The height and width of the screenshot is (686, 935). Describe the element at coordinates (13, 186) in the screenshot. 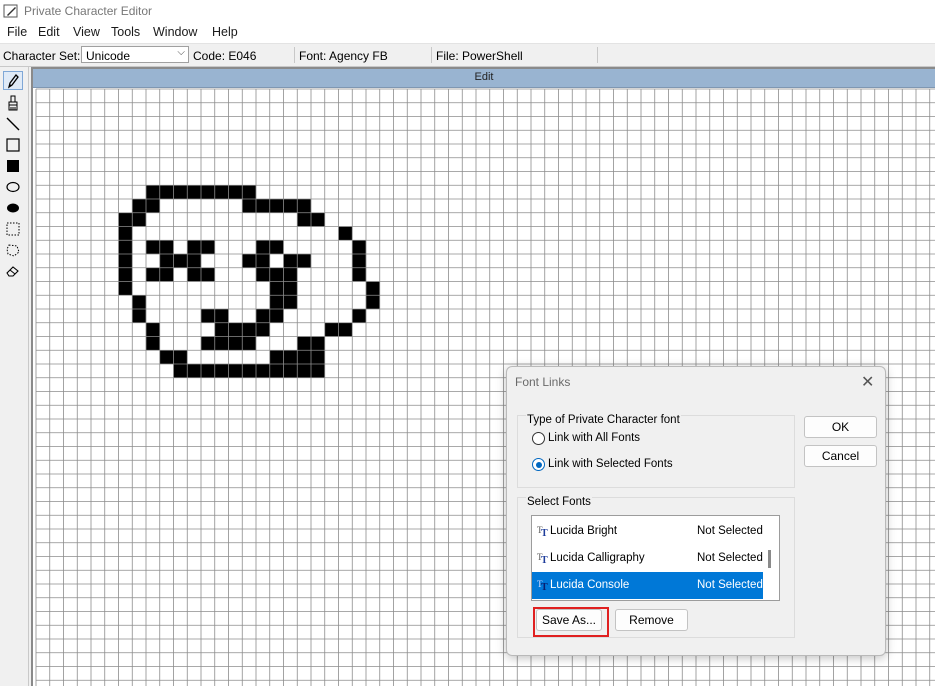

I see `hollow-ellipse-icon` at that location.